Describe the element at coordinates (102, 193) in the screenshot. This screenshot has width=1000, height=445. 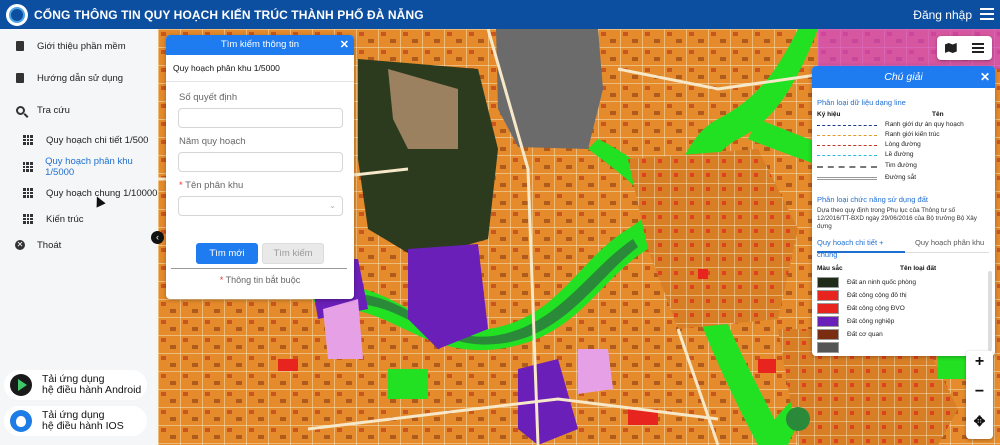
I see `sidebar-item-label: Quy hoạch chung 1/10000` at that location.